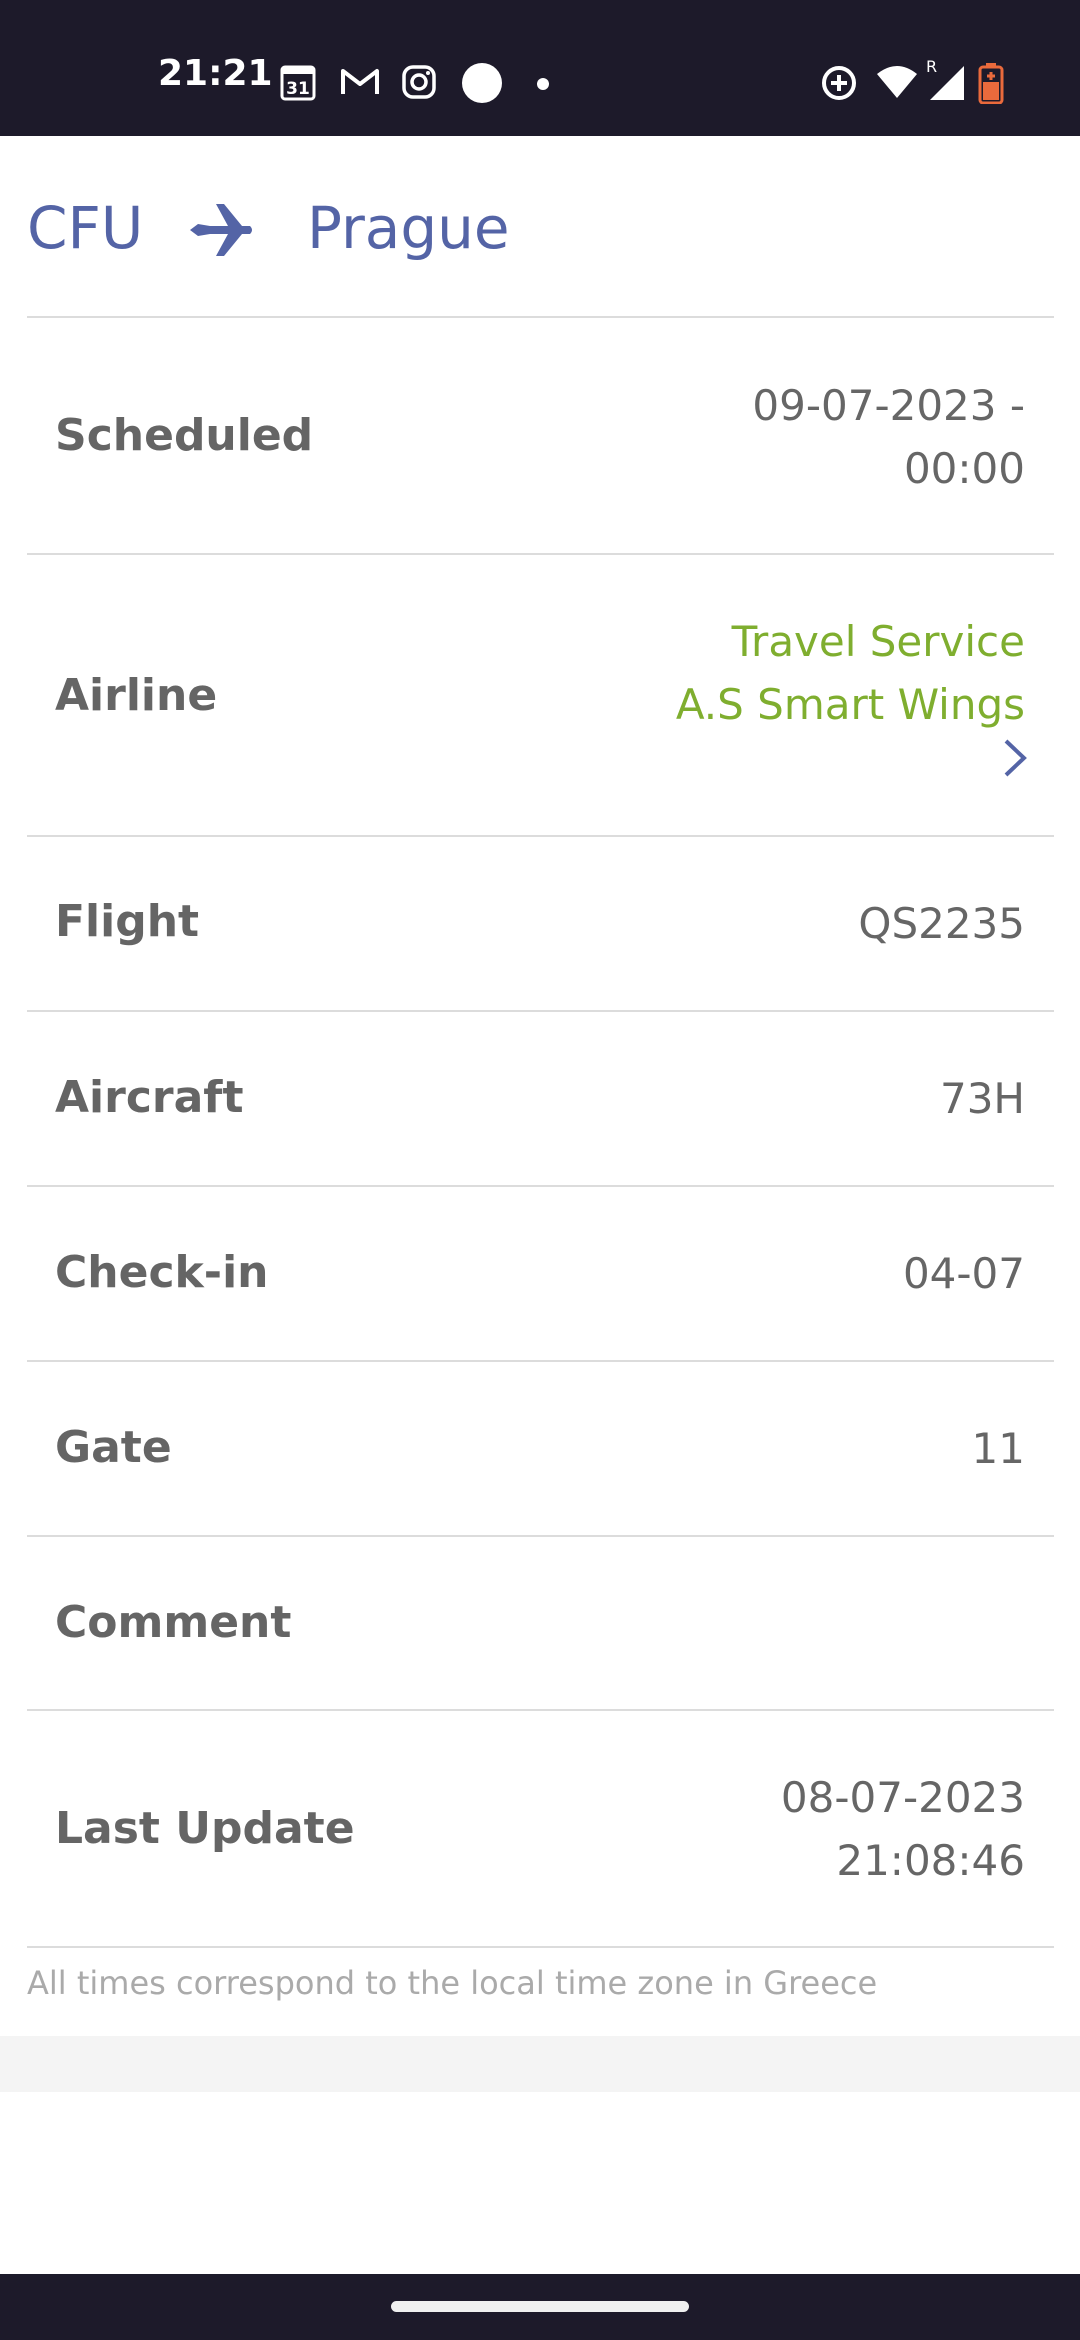 This screenshot has width=1080, height=2340. What do you see at coordinates (991, 85) in the screenshot?
I see `battery-icon` at bounding box center [991, 85].